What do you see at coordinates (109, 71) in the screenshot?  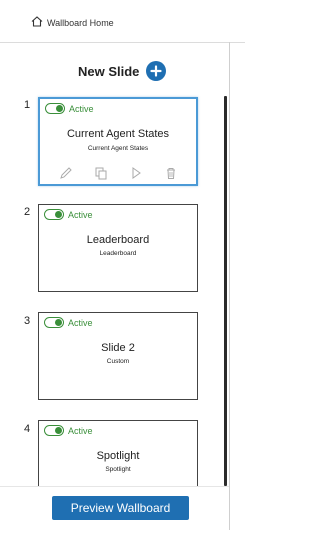 I see `new-slide-label: New Slide` at bounding box center [109, 71].